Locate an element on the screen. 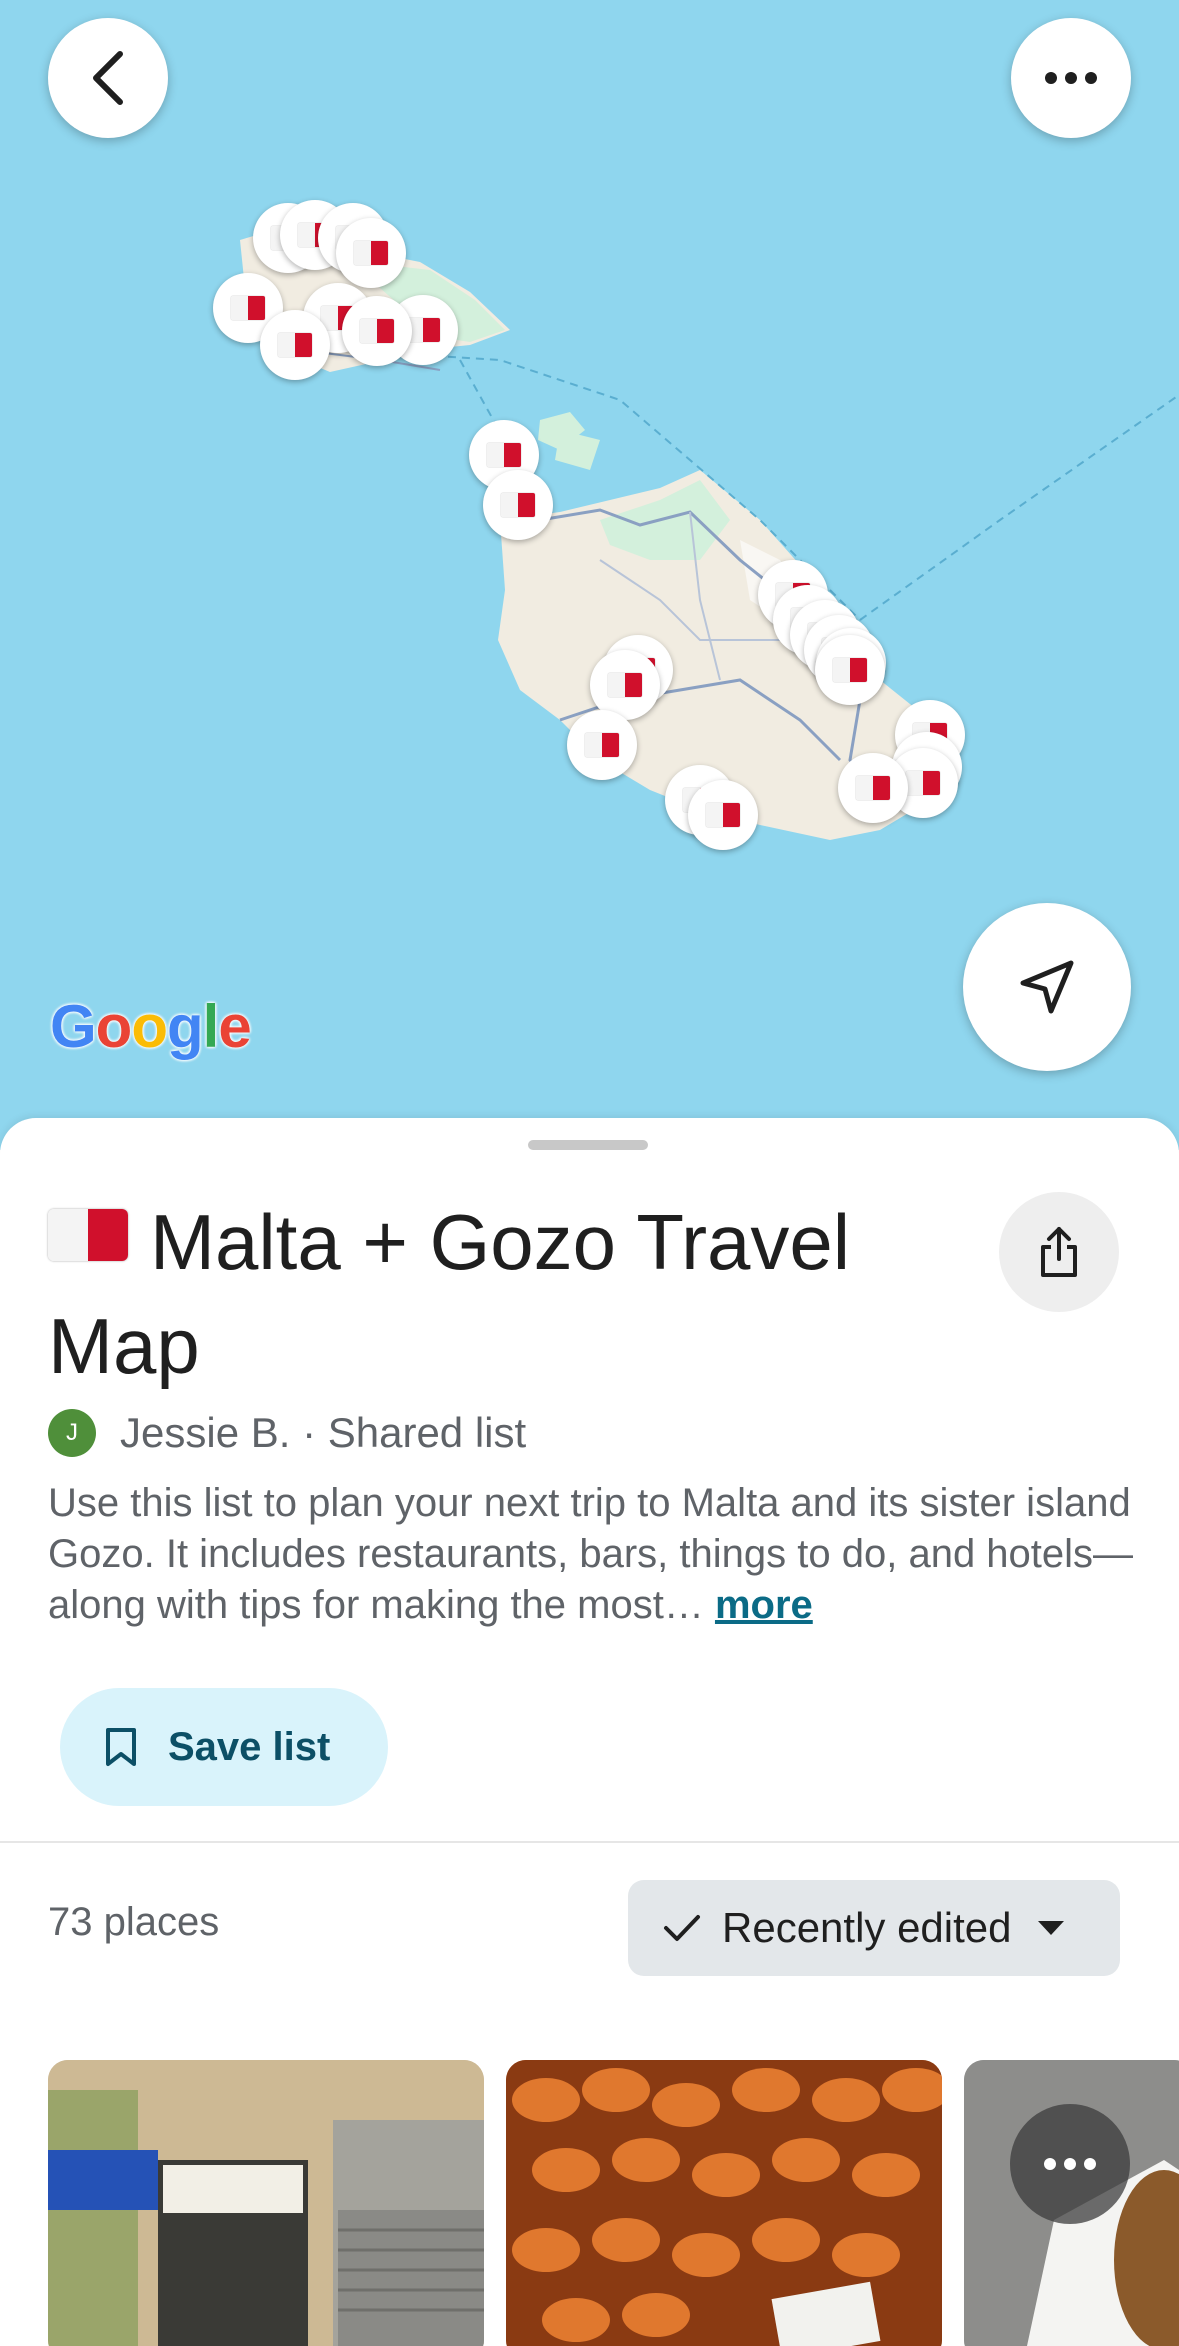  sort-label: Recently edited is located at coordinates (867, 1927).